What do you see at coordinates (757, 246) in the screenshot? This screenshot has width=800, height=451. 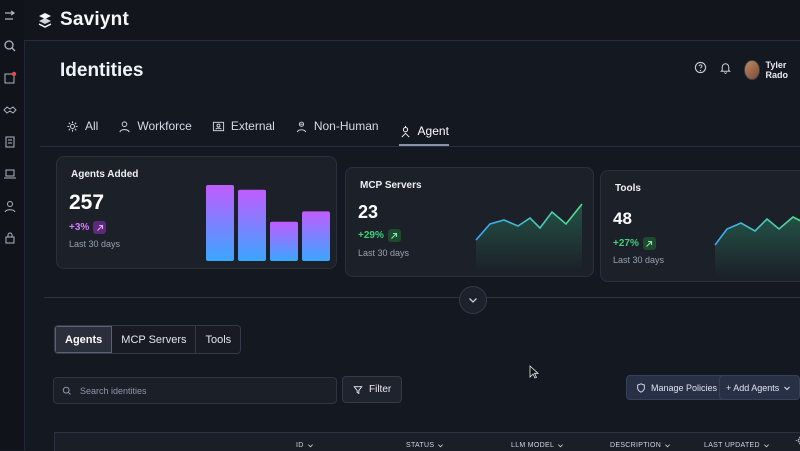 I see `tools-trend-sparkline` at bounding box center [757, 246].